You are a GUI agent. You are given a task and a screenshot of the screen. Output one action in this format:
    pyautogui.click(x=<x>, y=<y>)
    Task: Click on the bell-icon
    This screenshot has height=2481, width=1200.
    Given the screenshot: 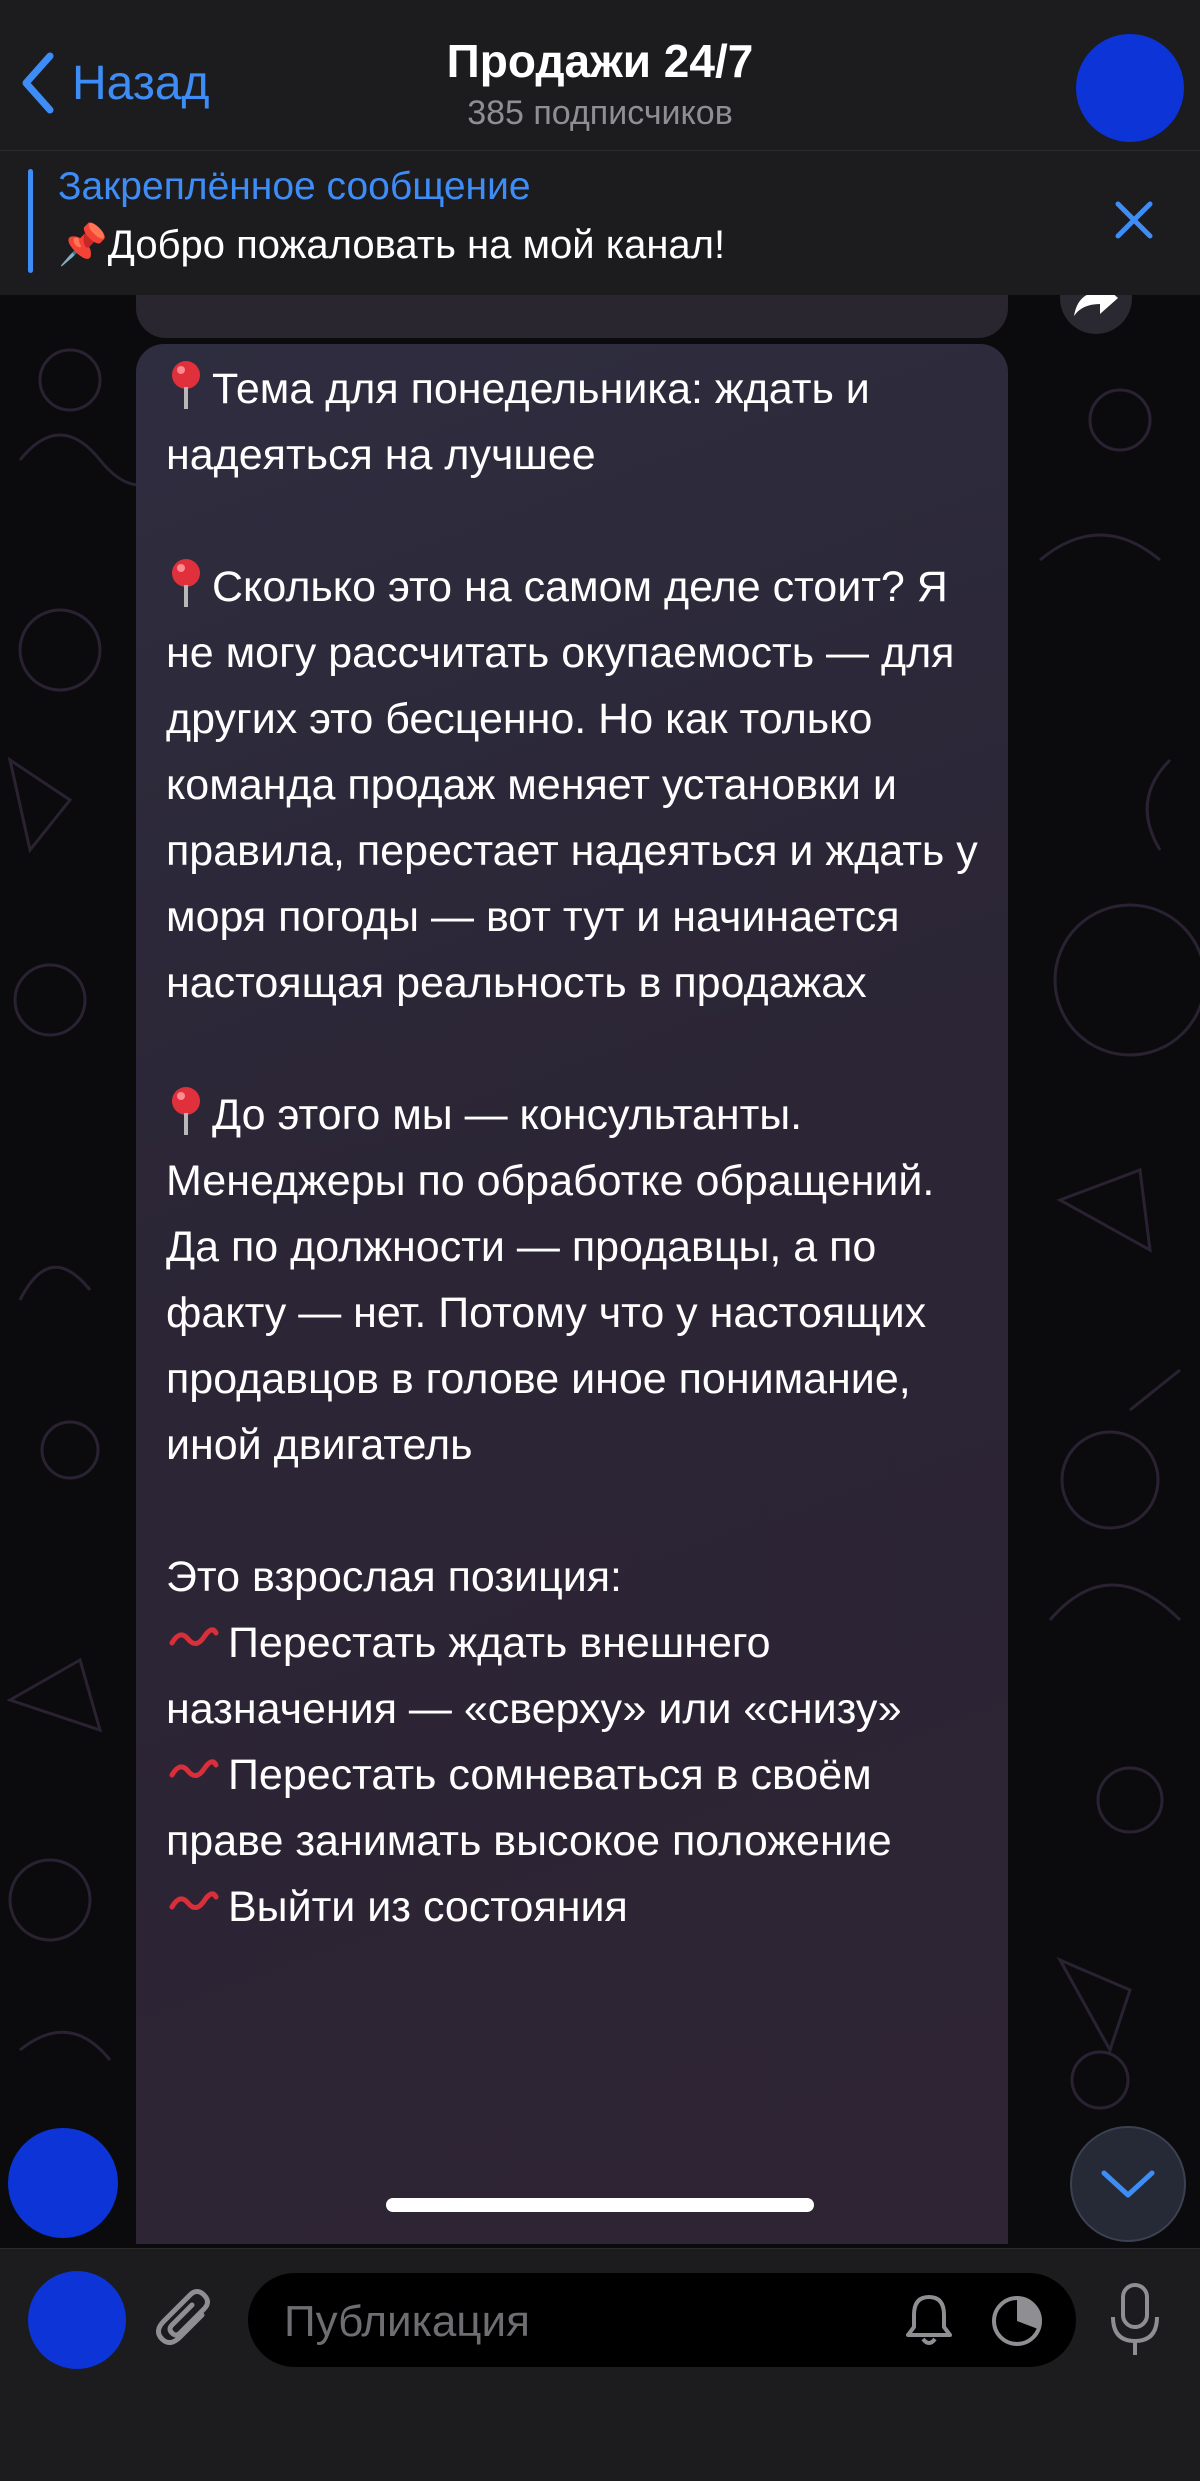 What is the action you would take?
    pyautogui.click(x=929, y=2320)
    